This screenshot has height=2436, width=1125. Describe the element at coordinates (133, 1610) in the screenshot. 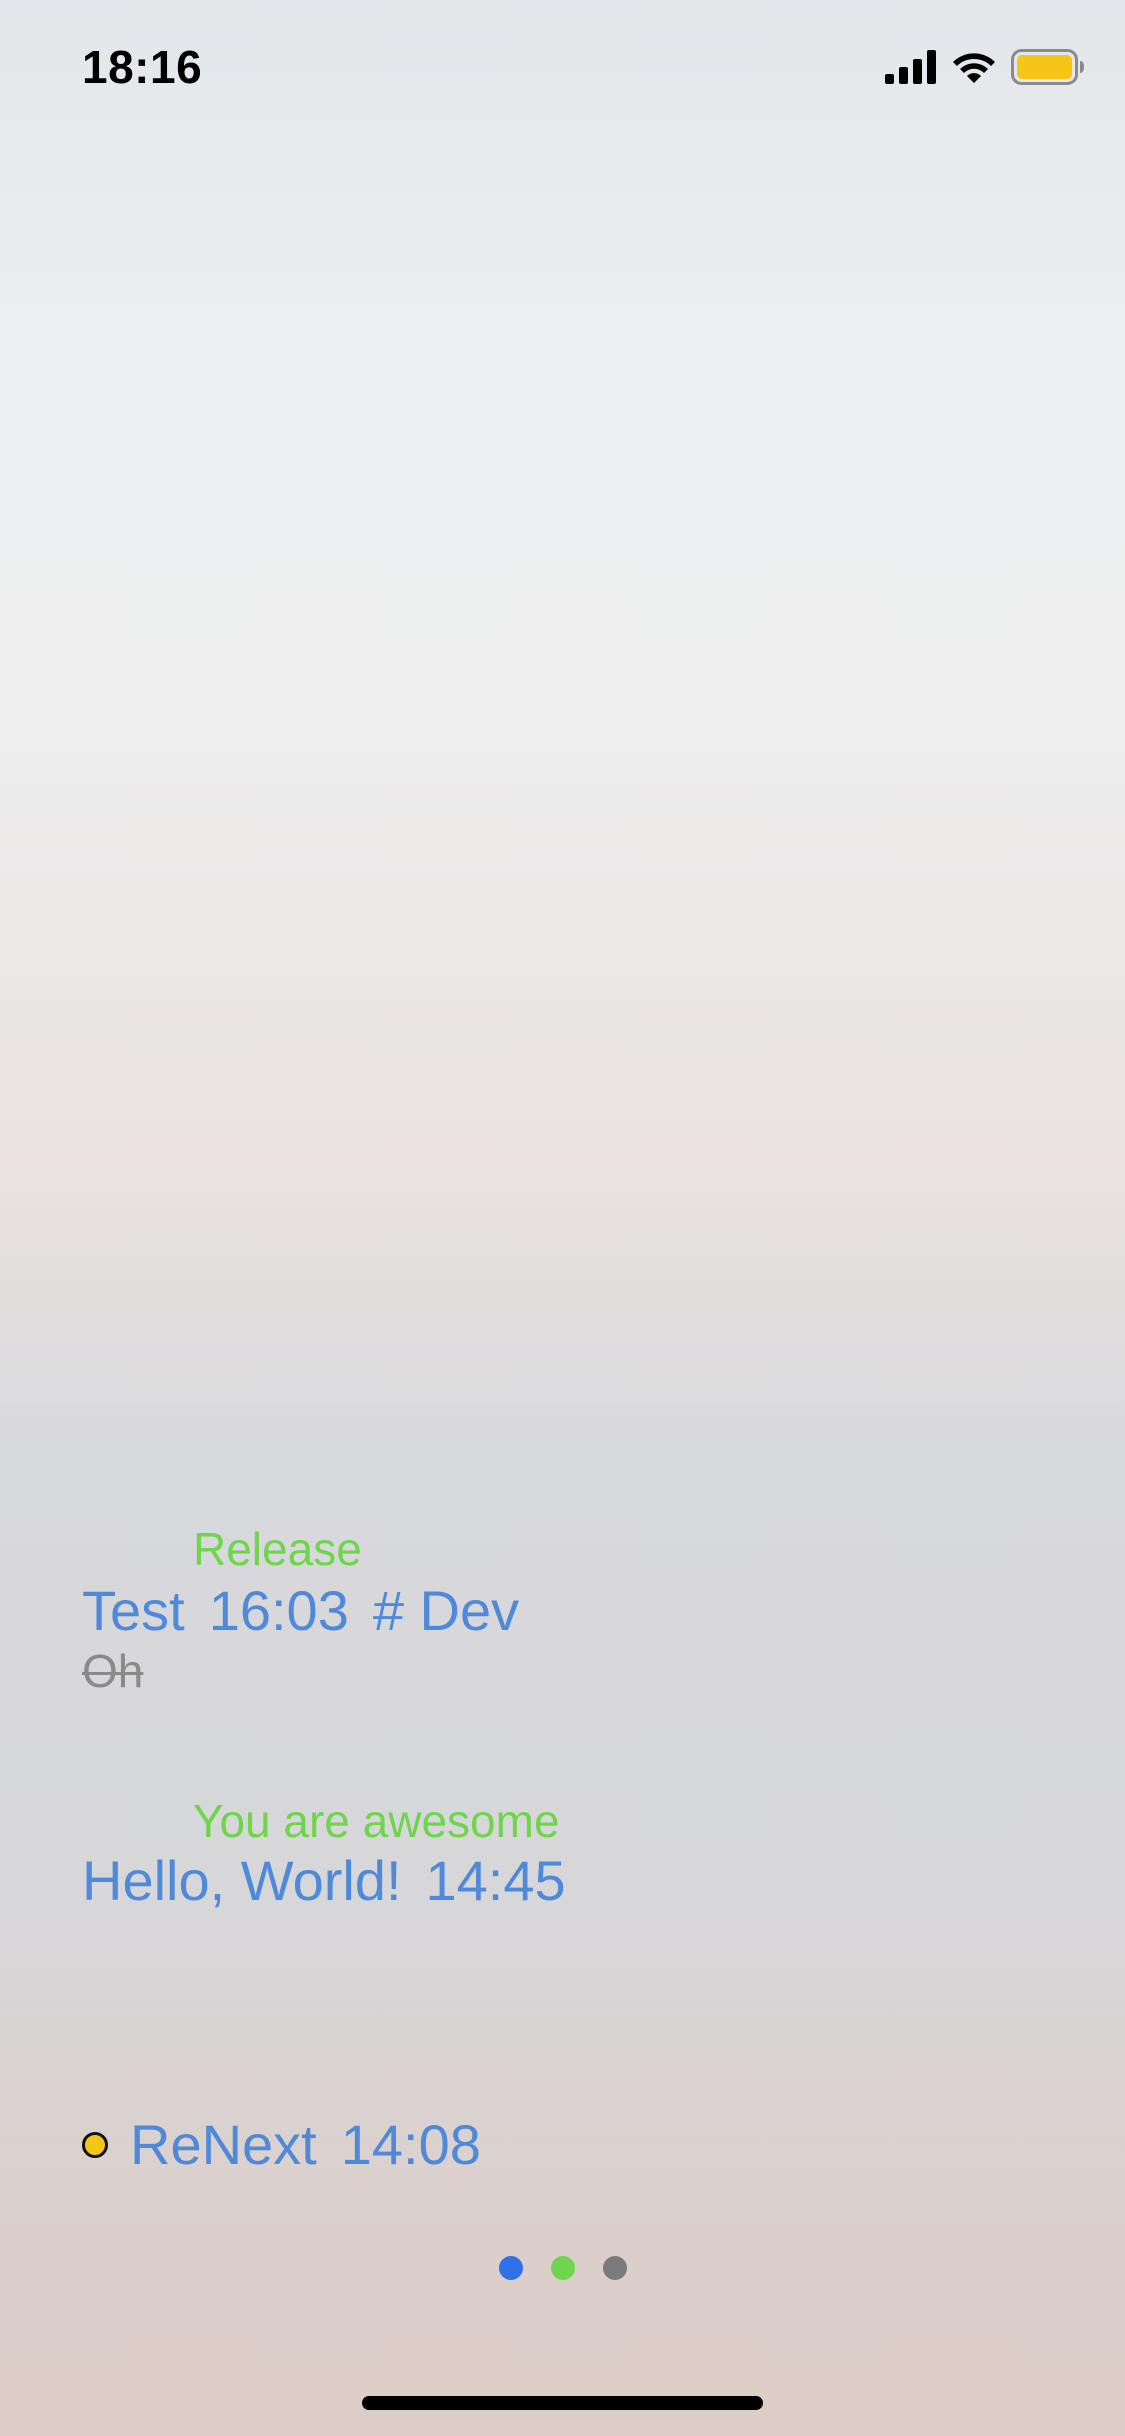

I see `task-title: Test` at that location.